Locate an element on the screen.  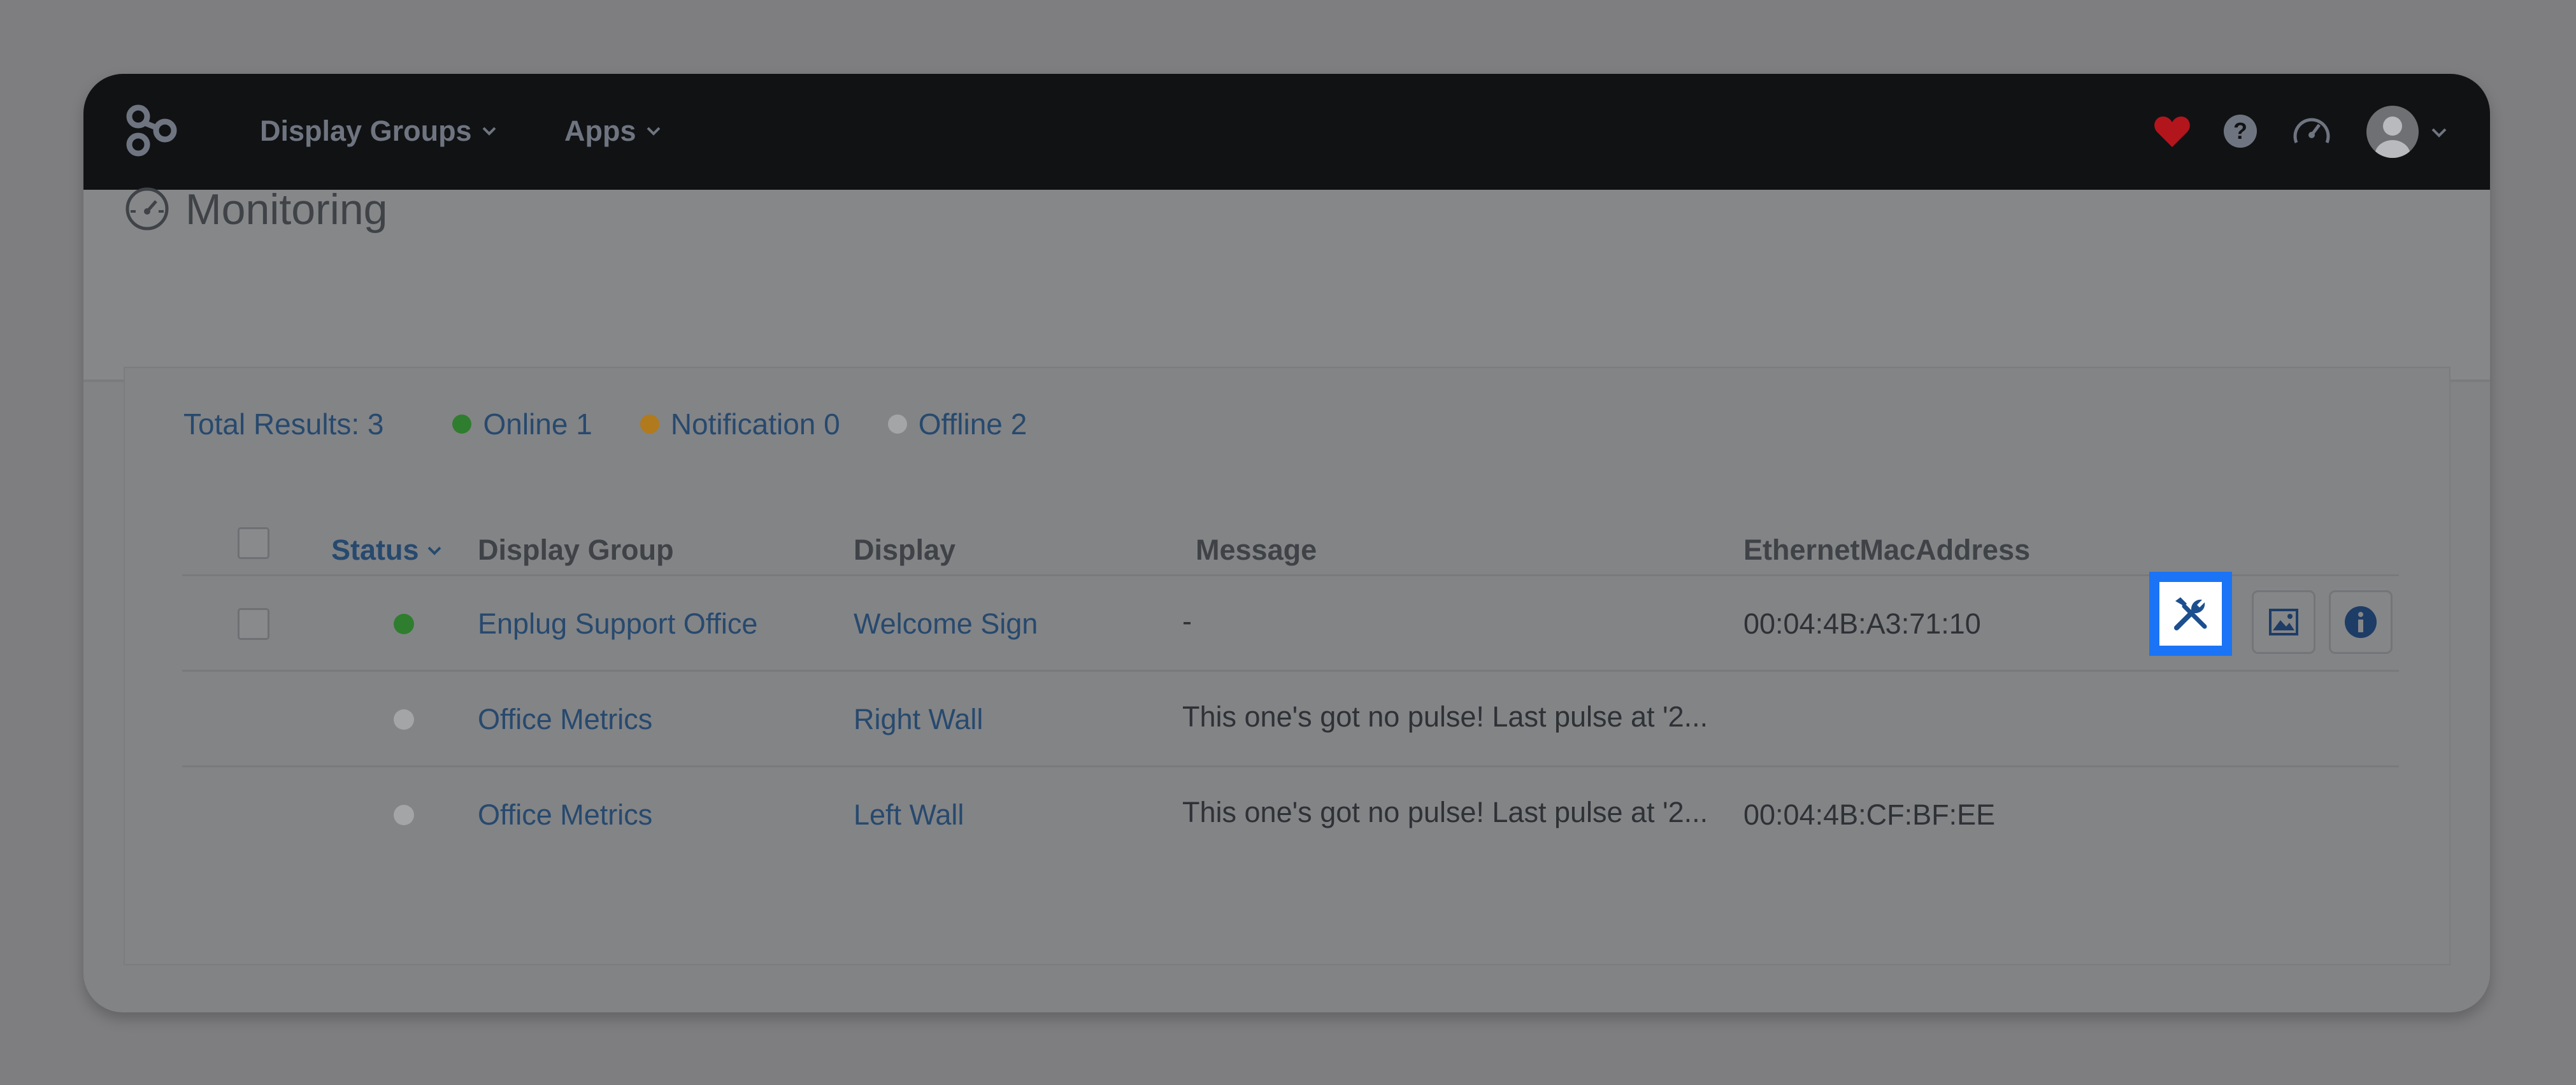
display-link: Right Wall is located at coordinates (919, 719).